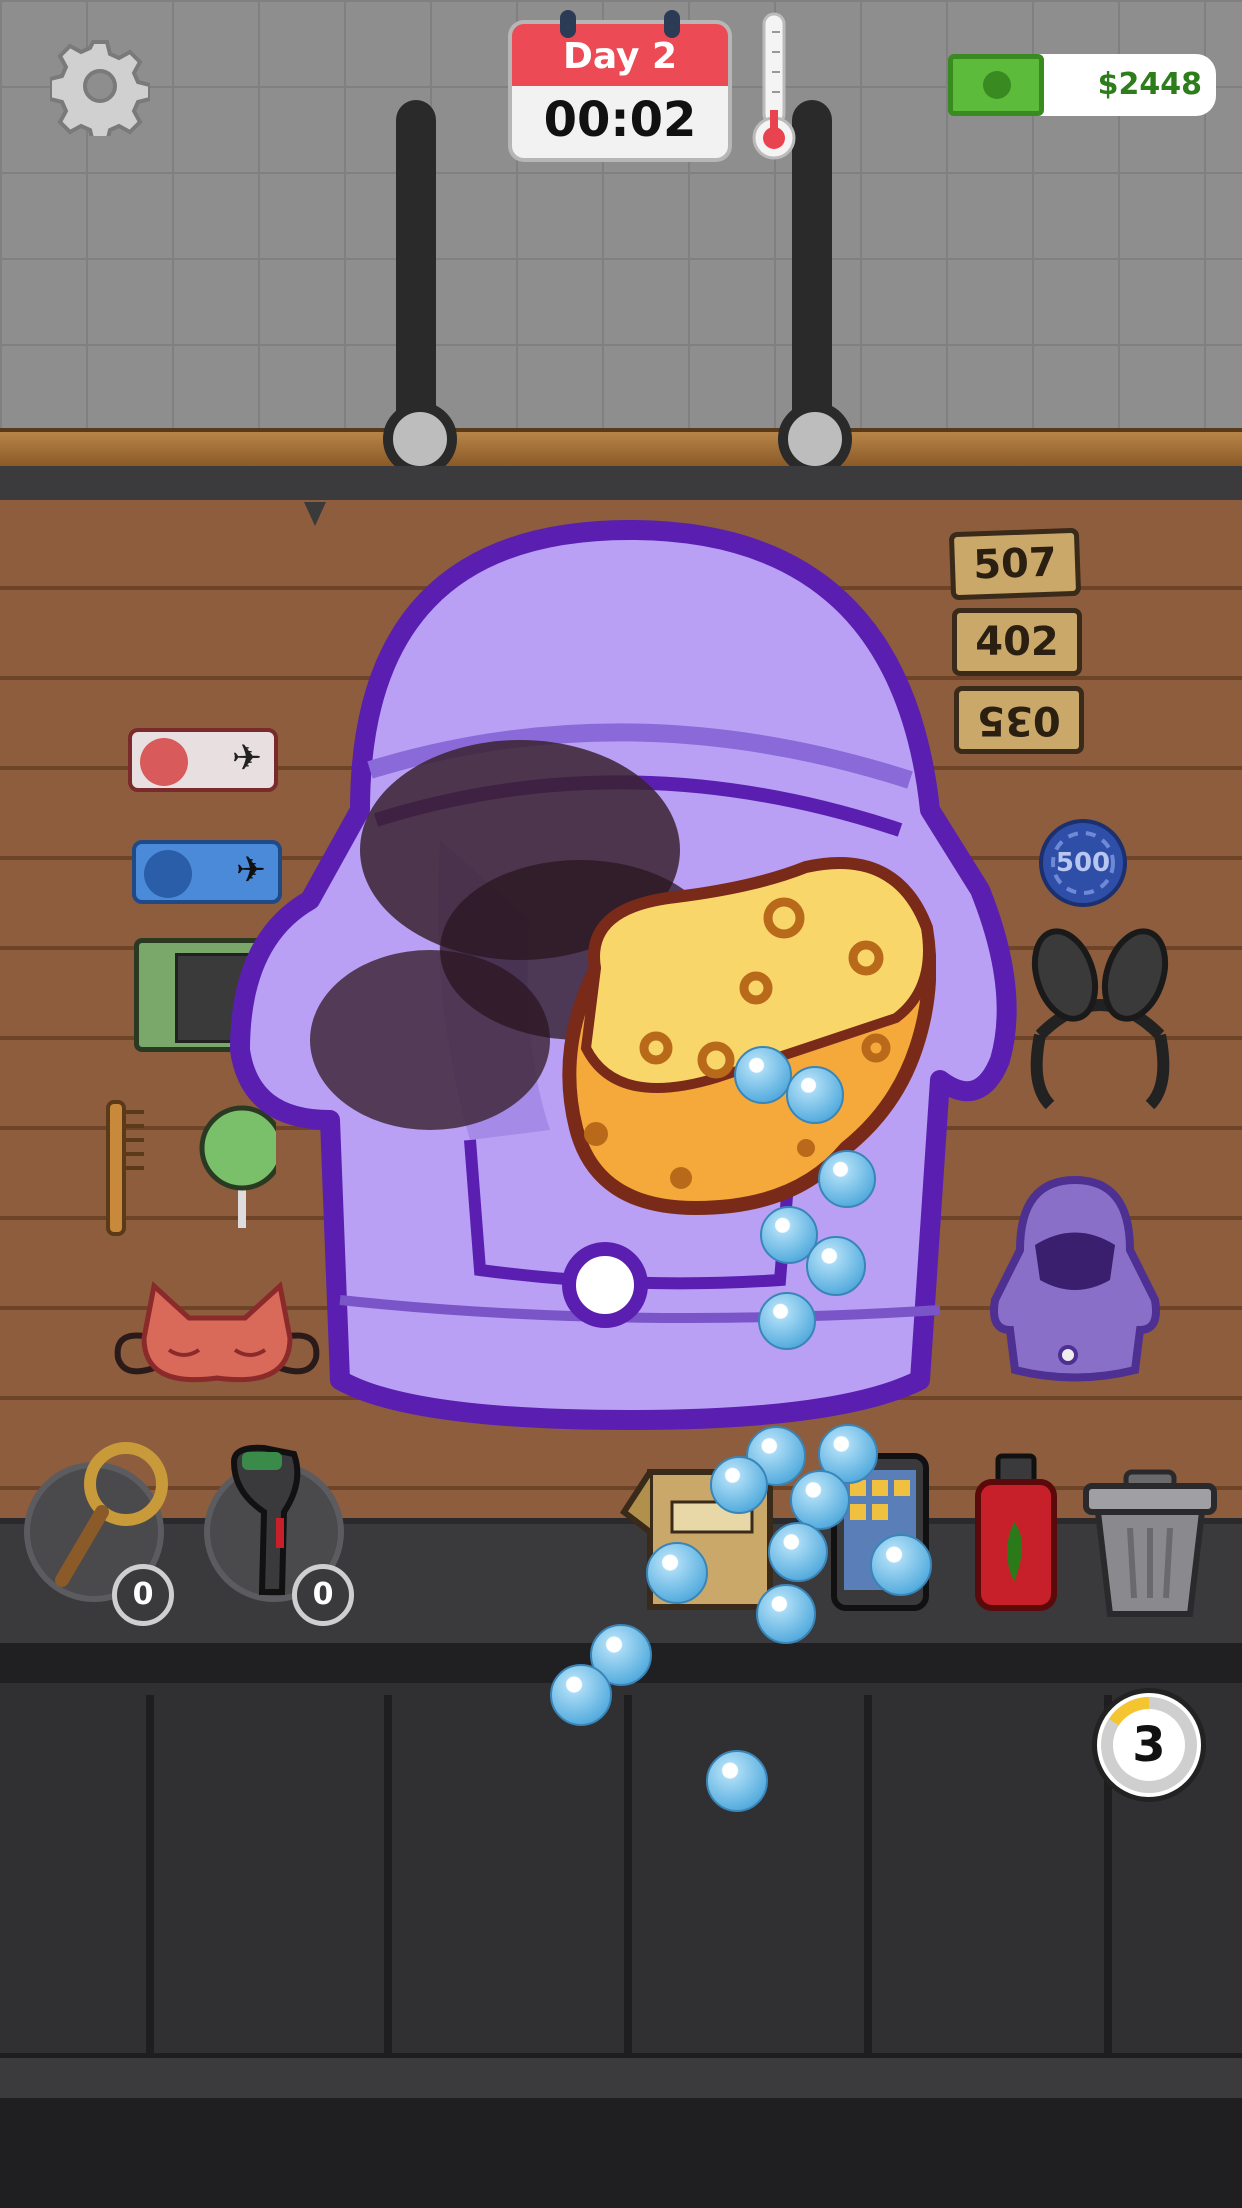 This screenshot has height=2208, width=1242. Describe the element at coordinates (1015, 1532) in the screenshot. I see `hot-sauce` at that location.